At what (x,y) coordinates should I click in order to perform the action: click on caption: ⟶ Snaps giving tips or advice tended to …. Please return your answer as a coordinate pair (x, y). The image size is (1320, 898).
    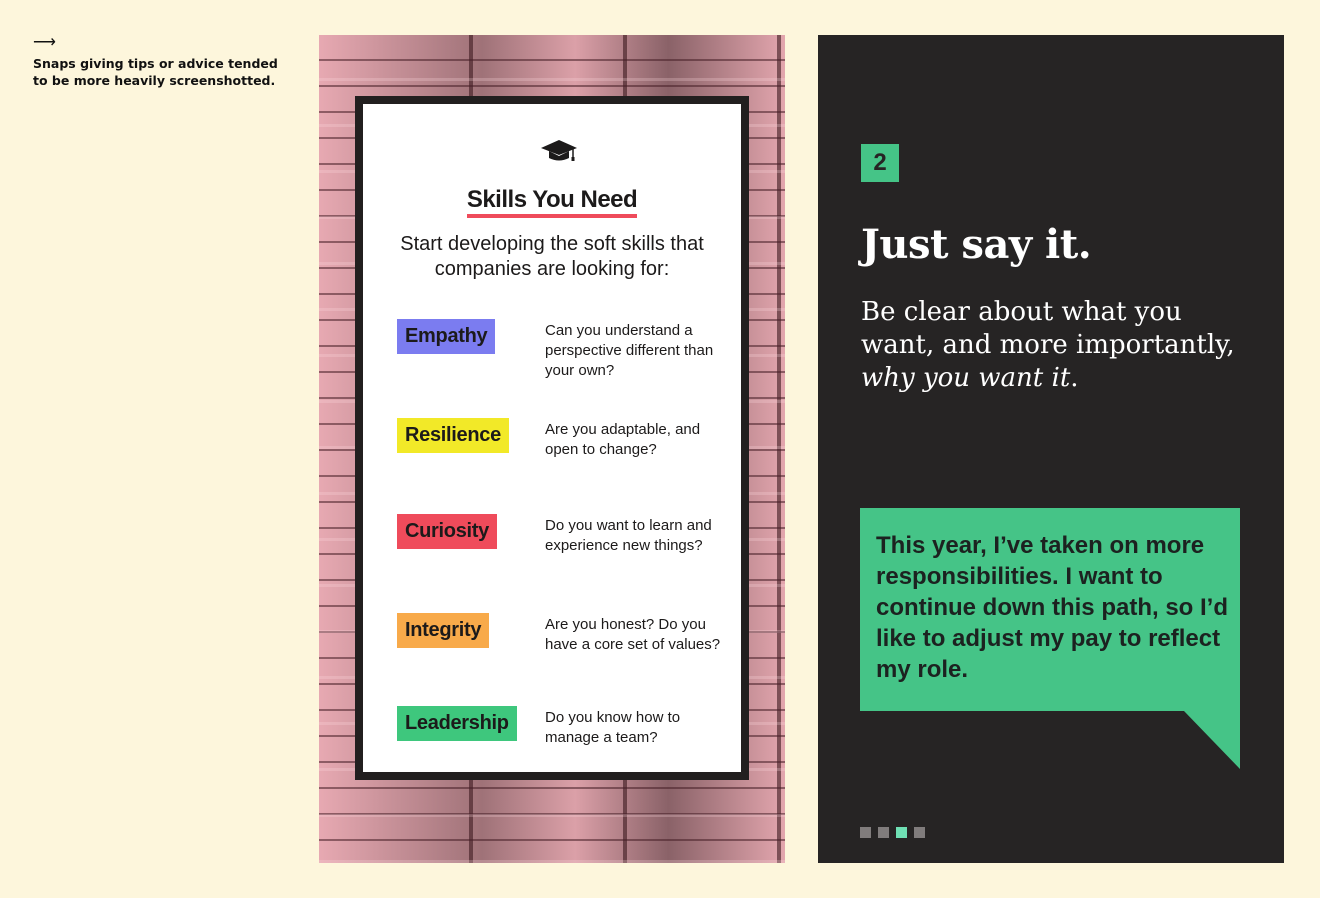
    Looking at the image, I should click on (163, 61).